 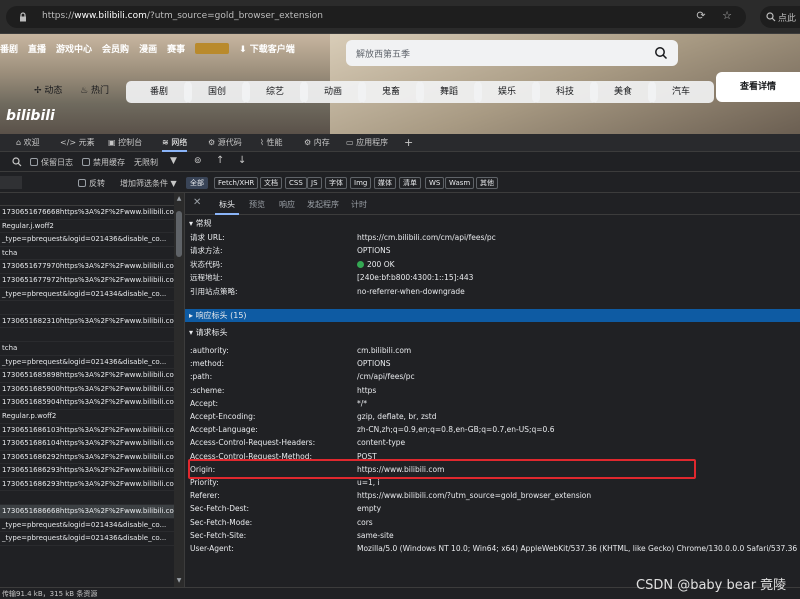 I want to click on response-headers-section: ▸ 响应标头 (15), so click(x=492, y=315).